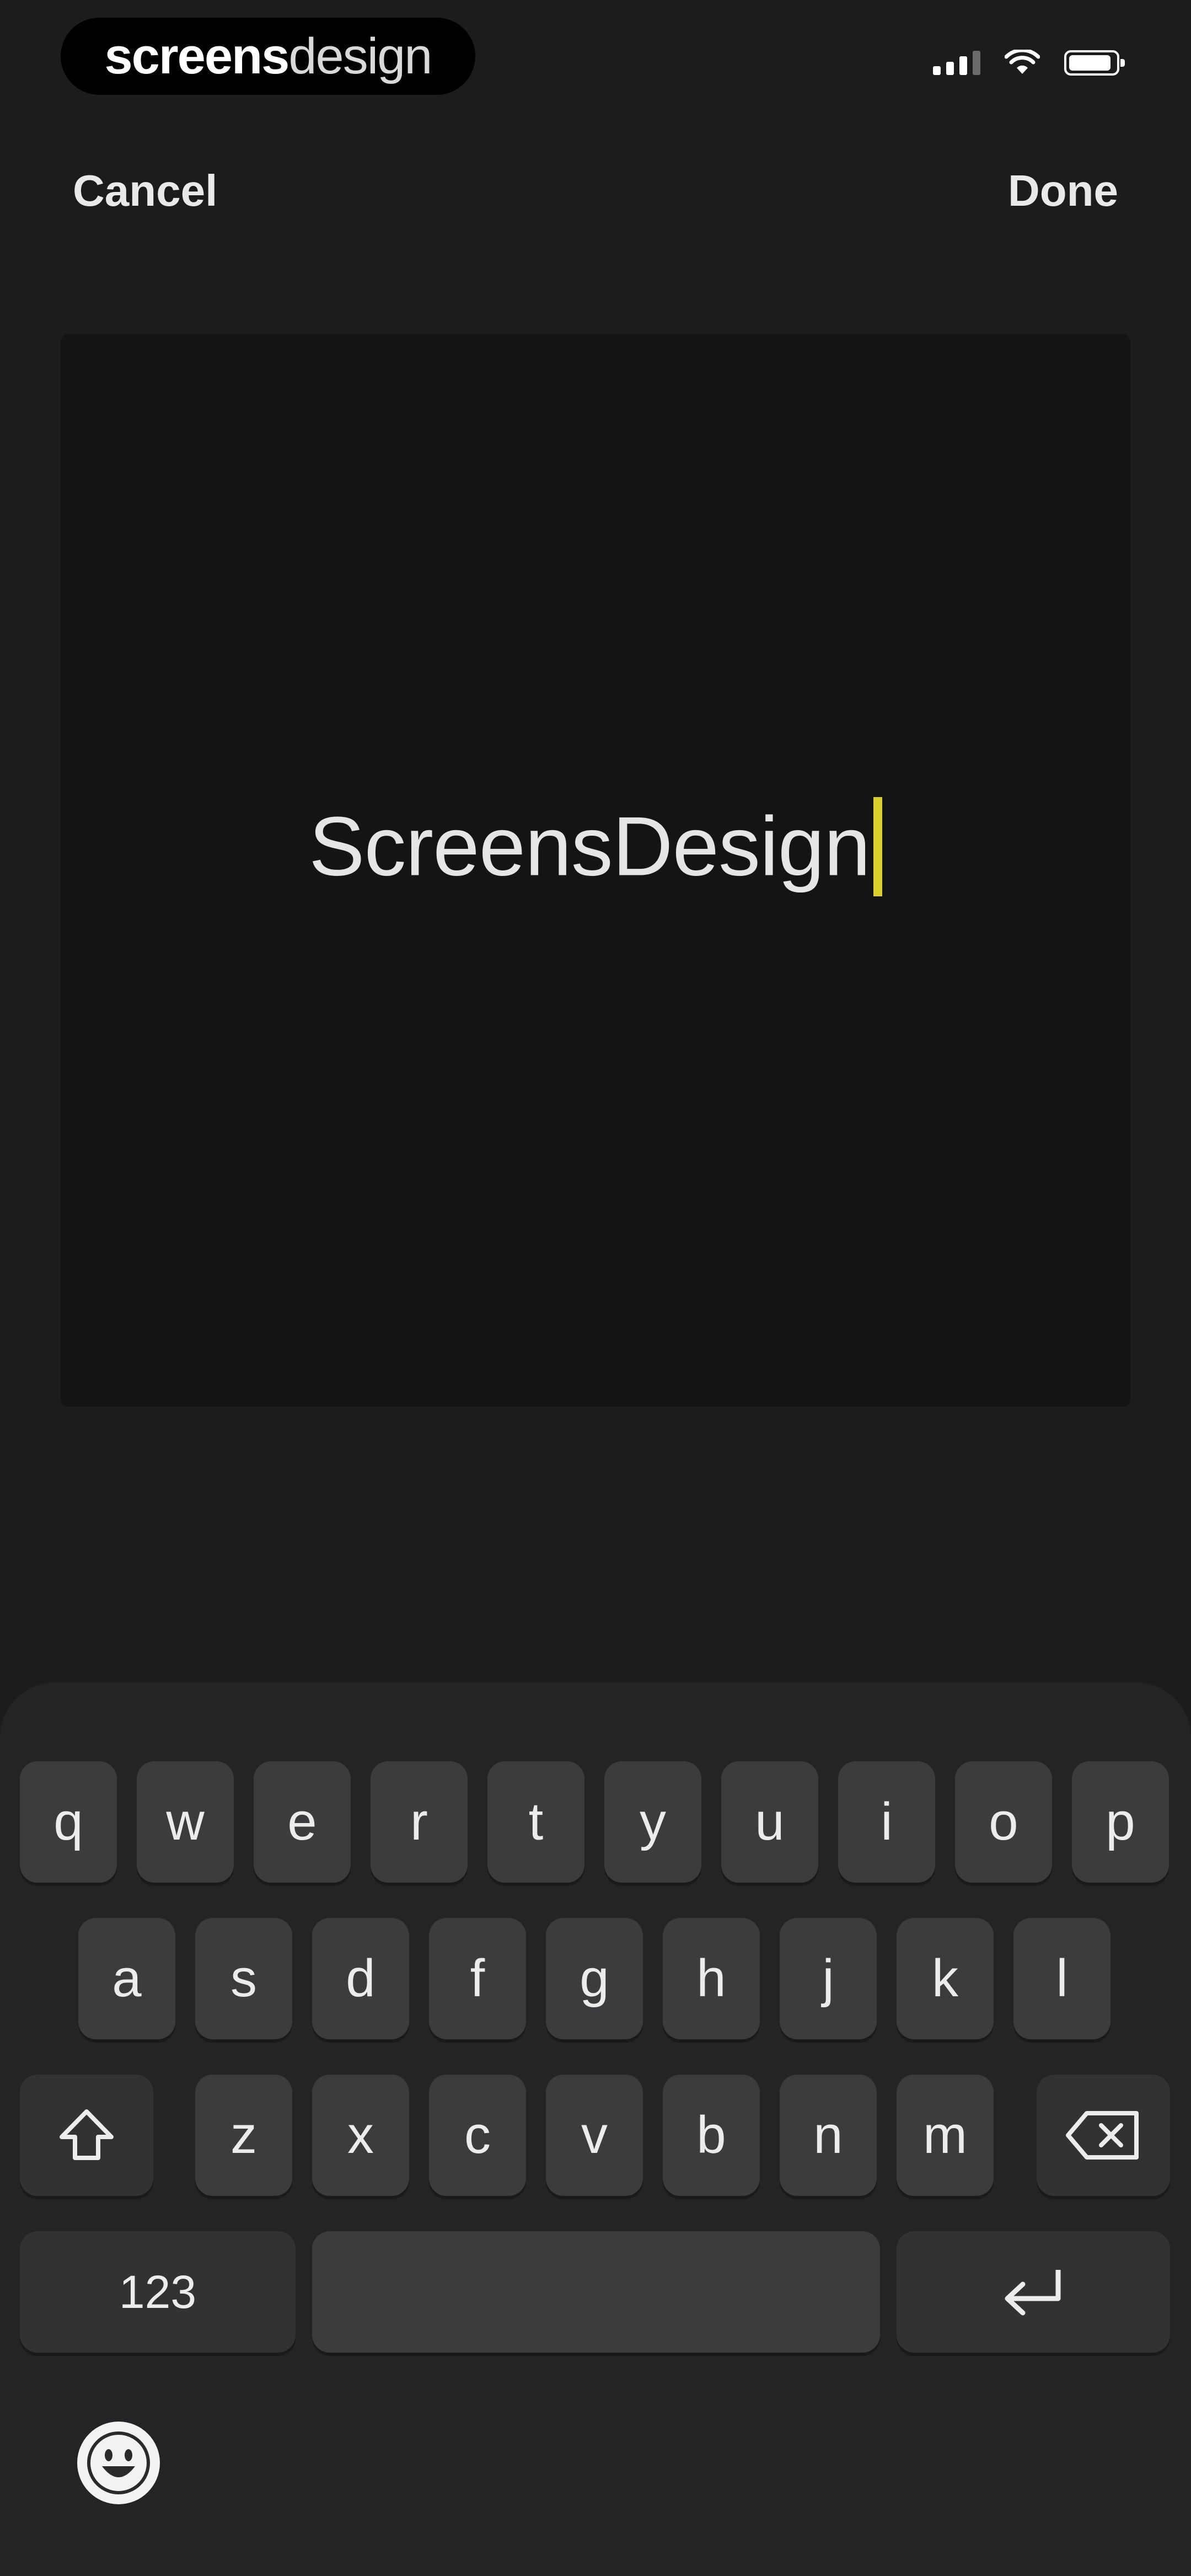 The height and width of the screenshot is (2576, 1191). I want to click on key-p: p, so click(1120, 1822).